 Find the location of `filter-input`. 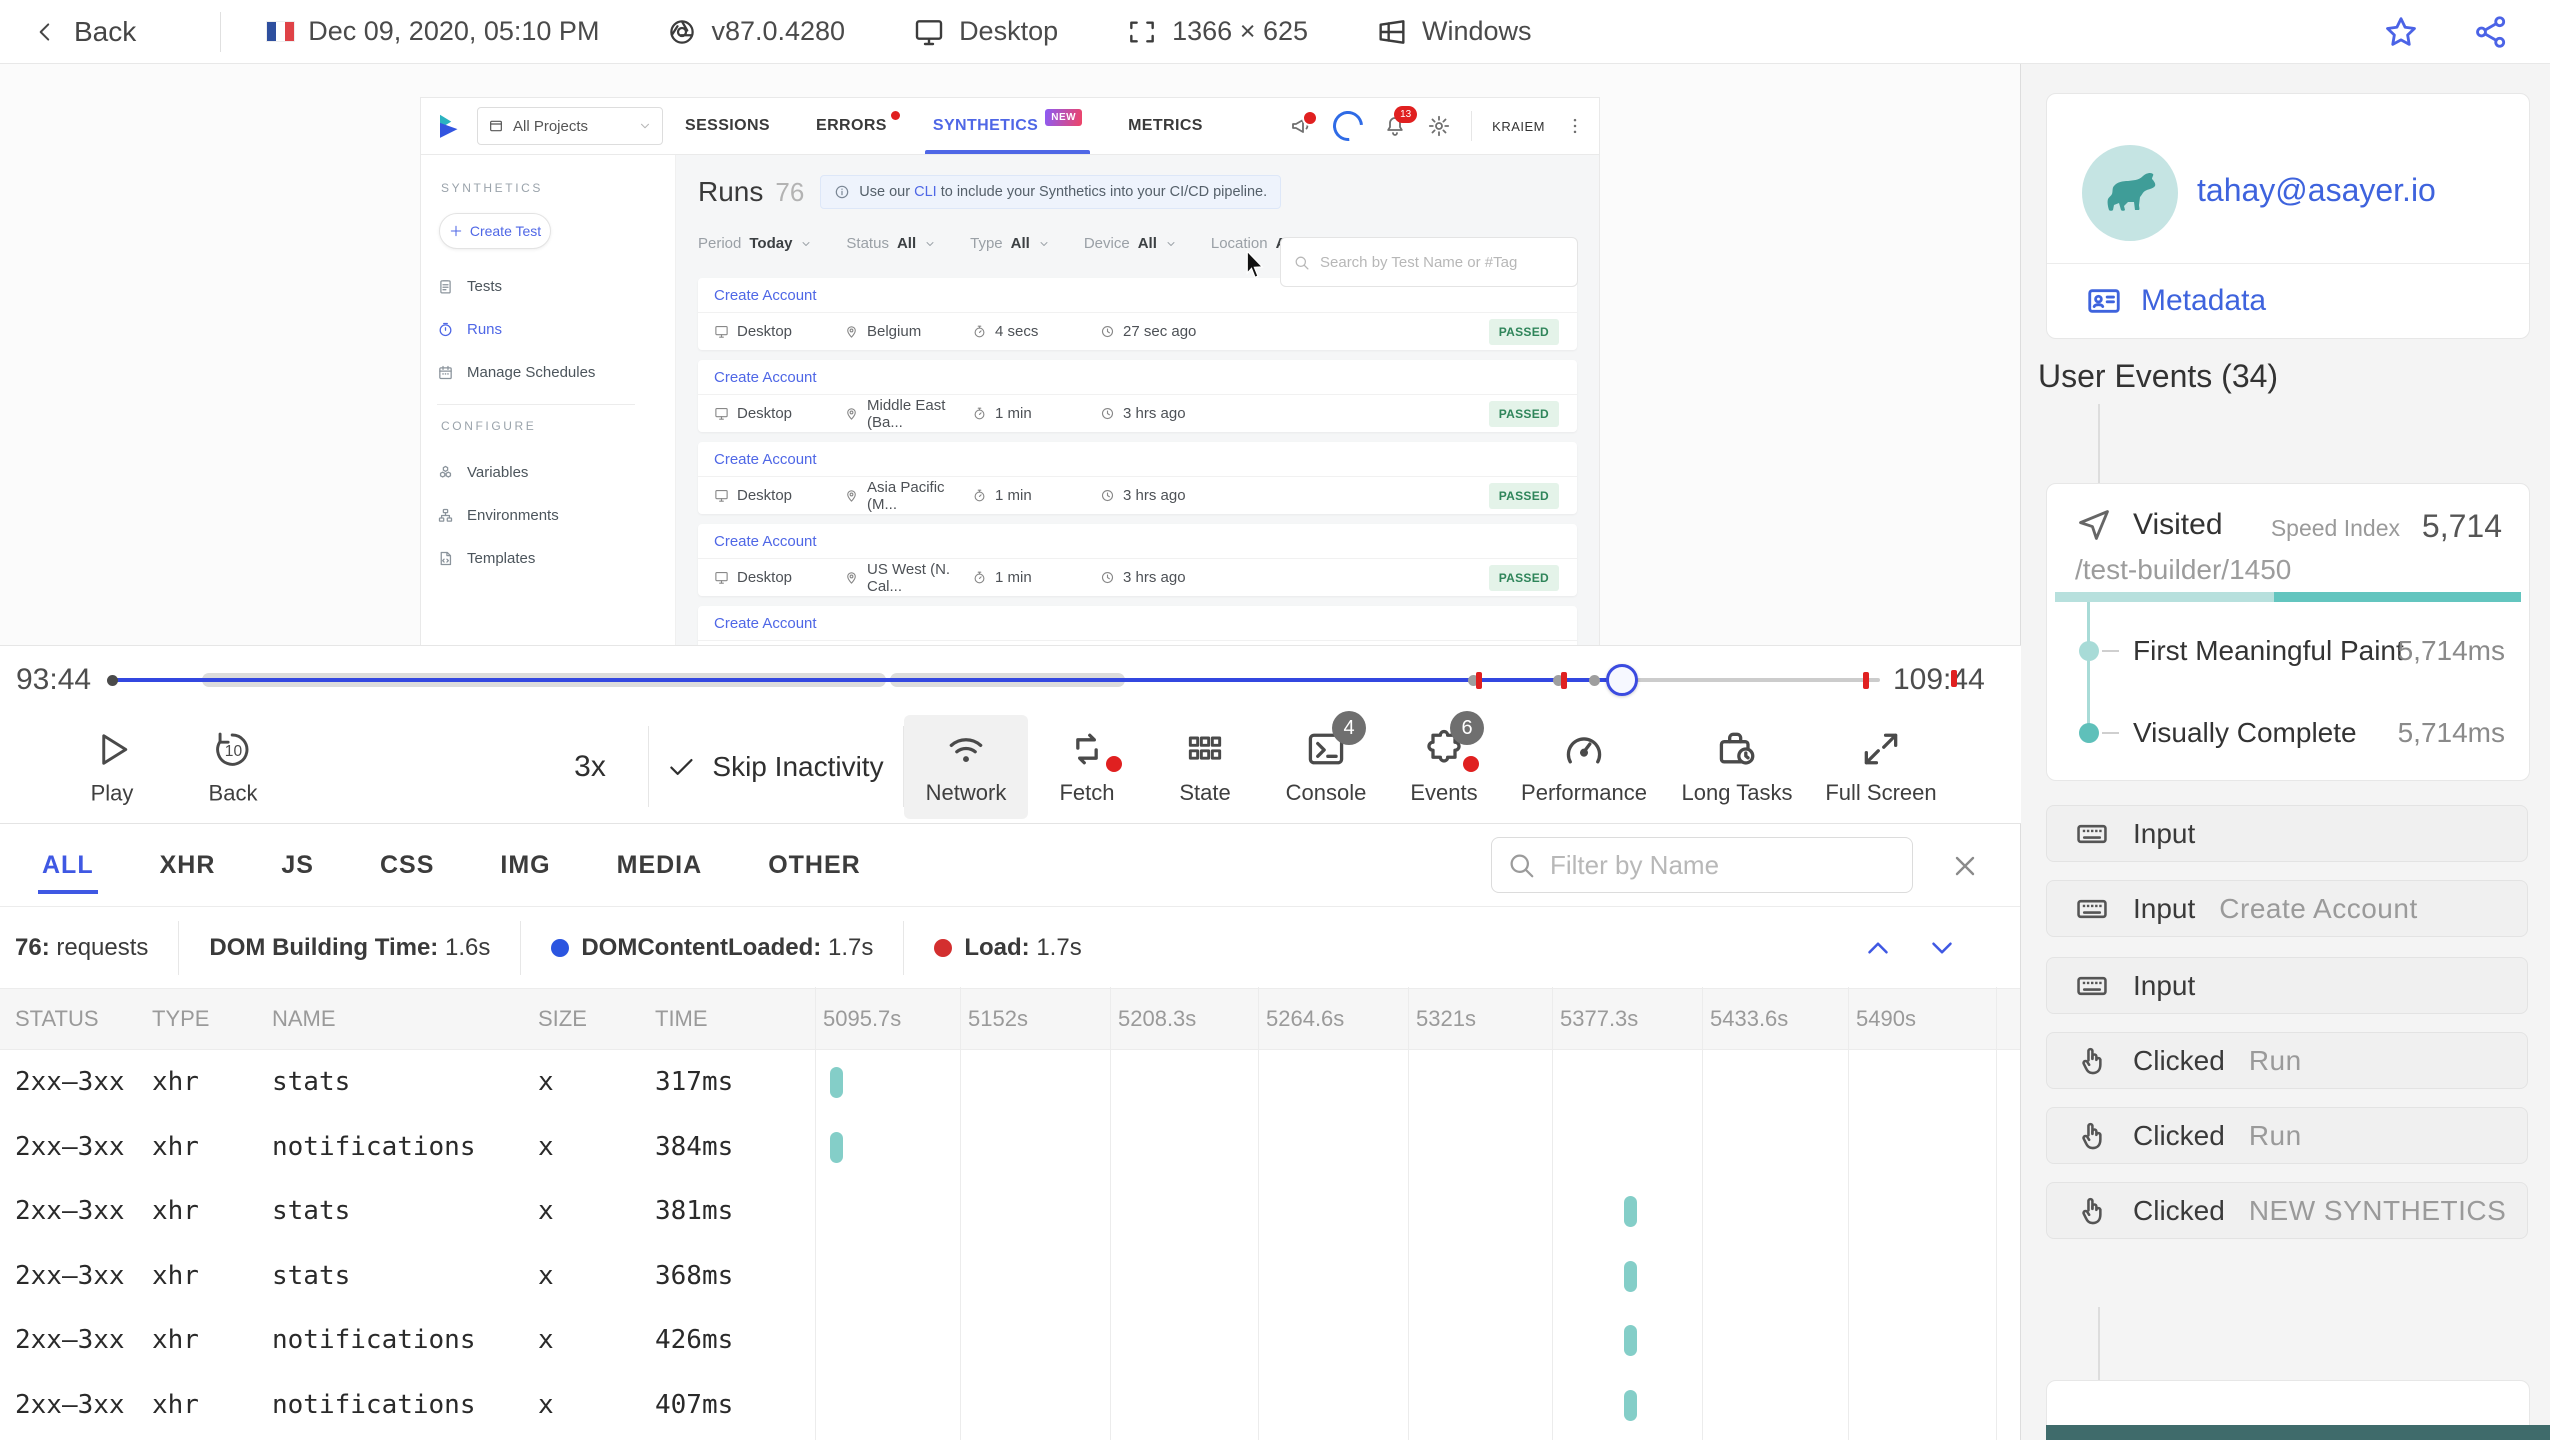

filter-input is located at coordinates (1723, 865).